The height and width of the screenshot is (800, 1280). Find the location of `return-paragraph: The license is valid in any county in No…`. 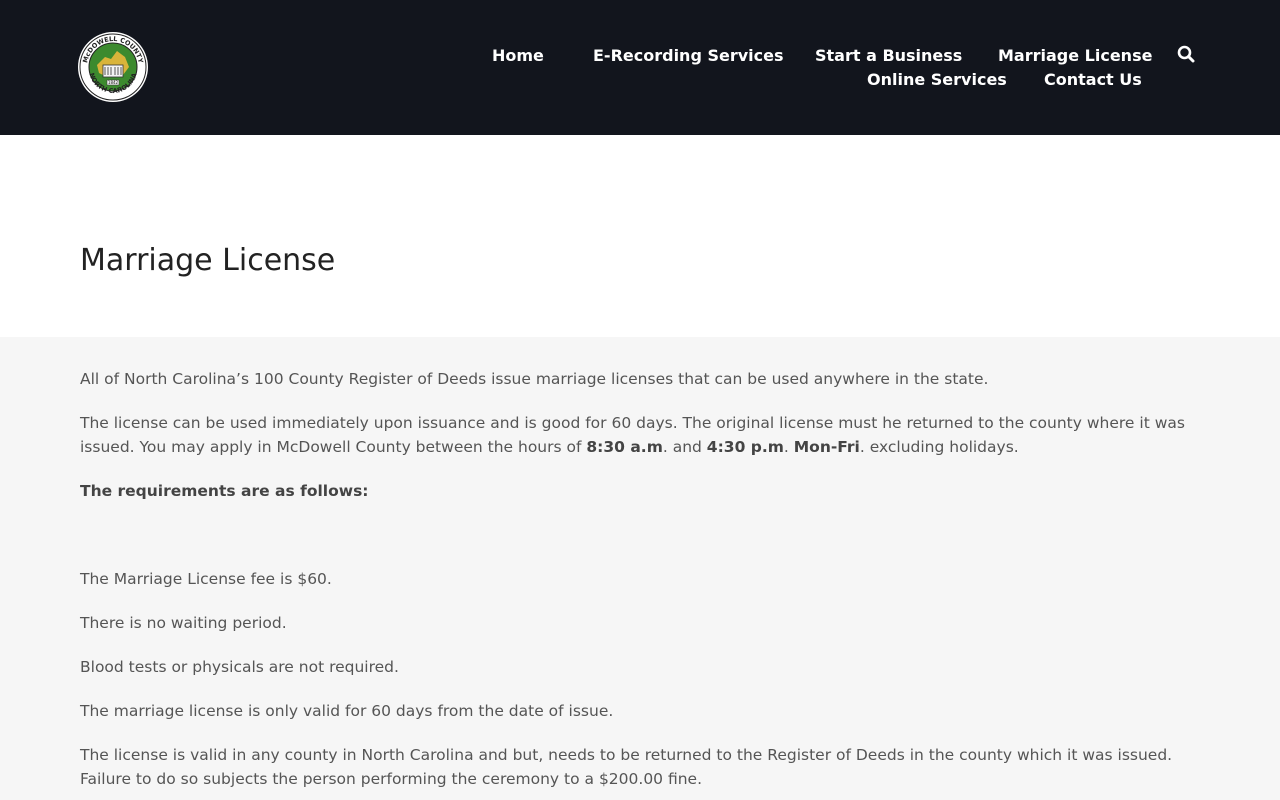

return-paragraph: The license is valid in any county in No… is located at coordinates (626, 767).